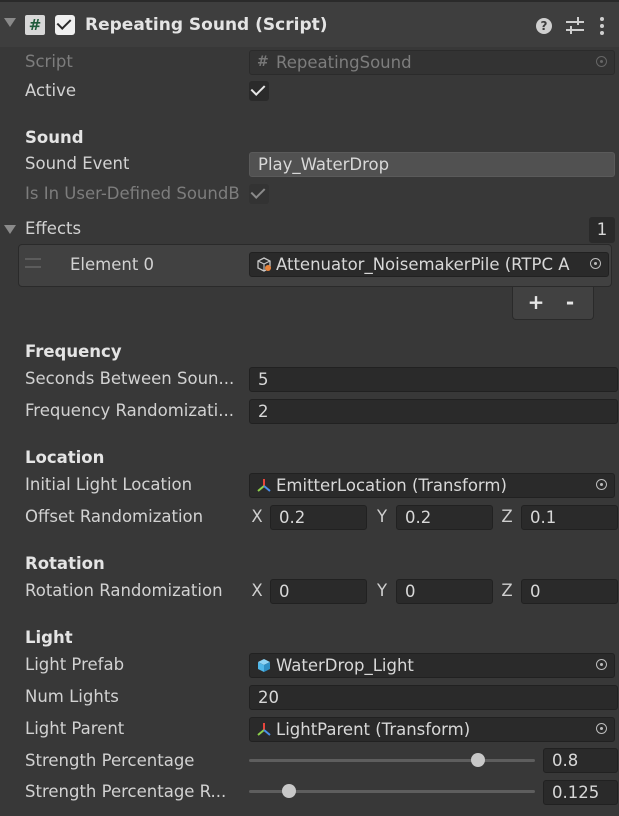 This screenshot has height=816, width=619. Describe the element at coordinates (264, 264) in the screenshot. I see `audio-effect-icon` at that location.